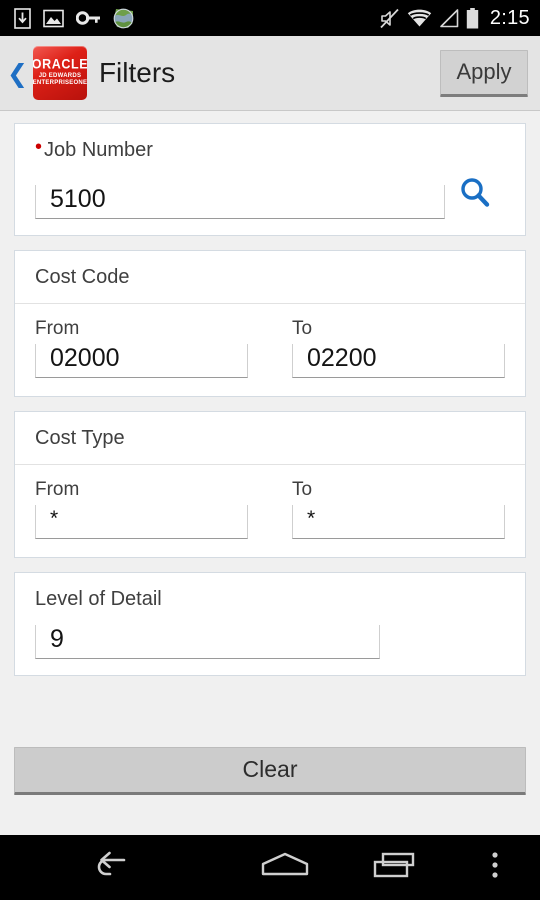  What do you see at coordinates (57, 328) in the screenshot?
I see `cost-code-from-label: From` at bounding box center [57, 328].